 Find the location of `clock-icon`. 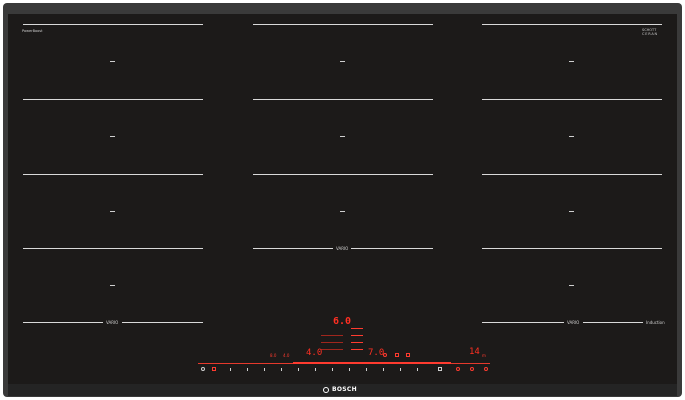

clock-icon is located at coordinates (472, 369).